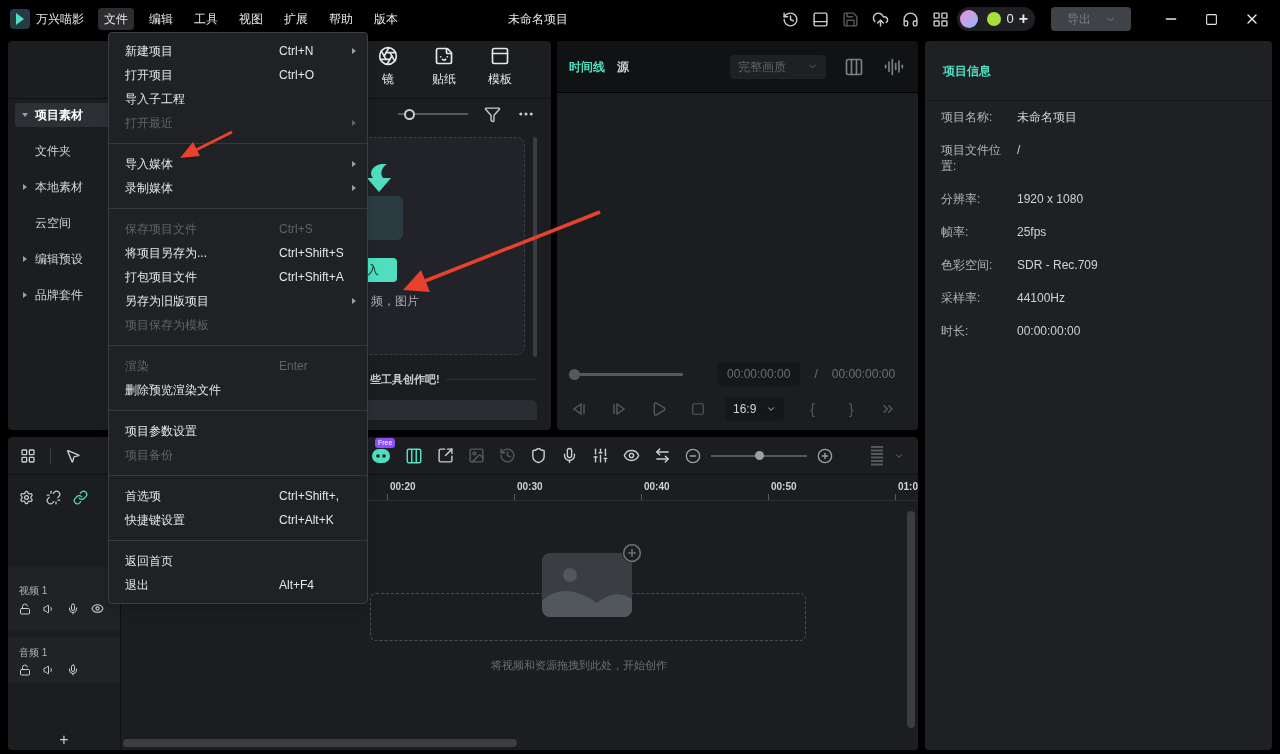 This screenshot has height=754, width=1280. Describe the element at coordinates (62, 223) in the screenshot. I see `sidebar-item: 云空间` at that location.